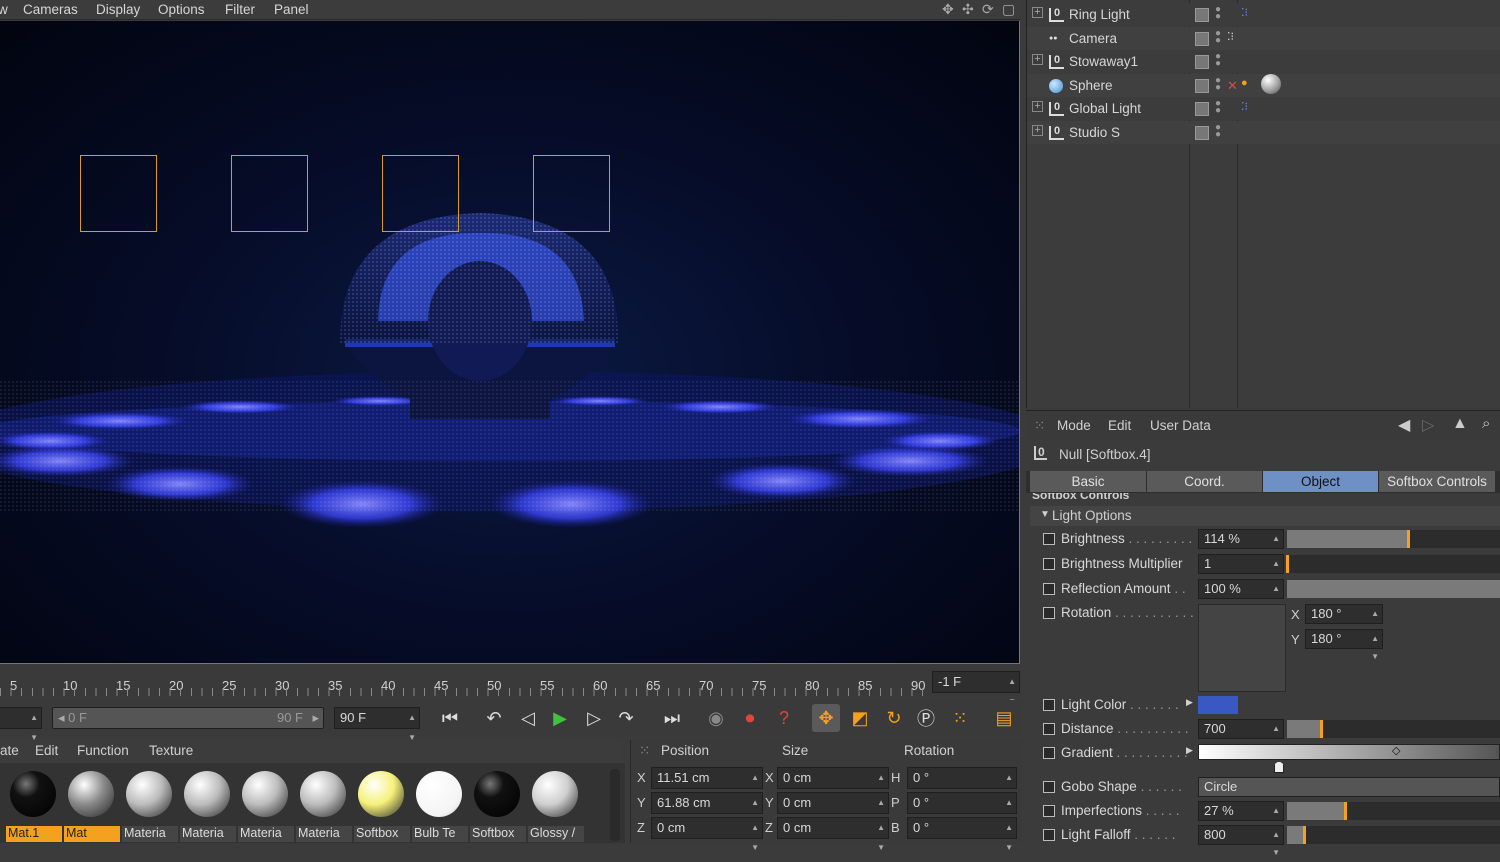 The height and width of the screenshot is (862, 1500). I want to click on disabled-x-icon: ✕, so click(1232, 86).